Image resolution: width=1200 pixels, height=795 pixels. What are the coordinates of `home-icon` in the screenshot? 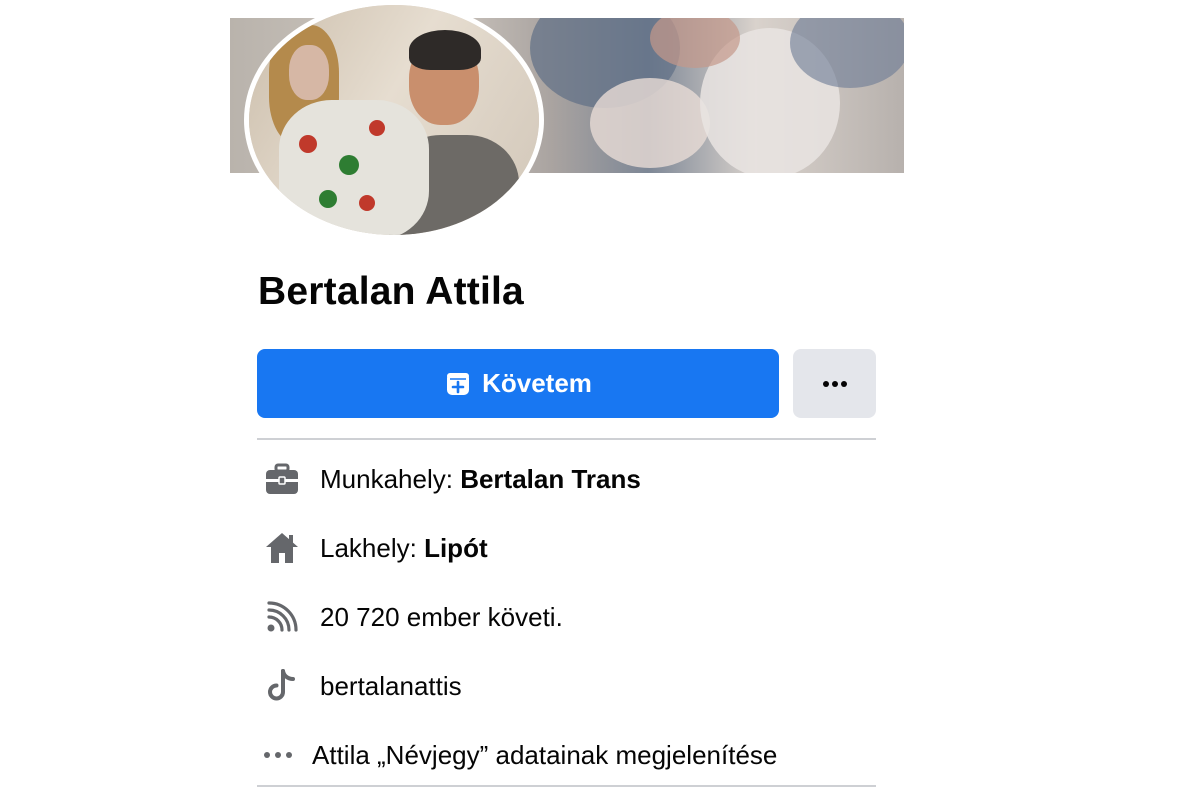 It's located at (282, 548).